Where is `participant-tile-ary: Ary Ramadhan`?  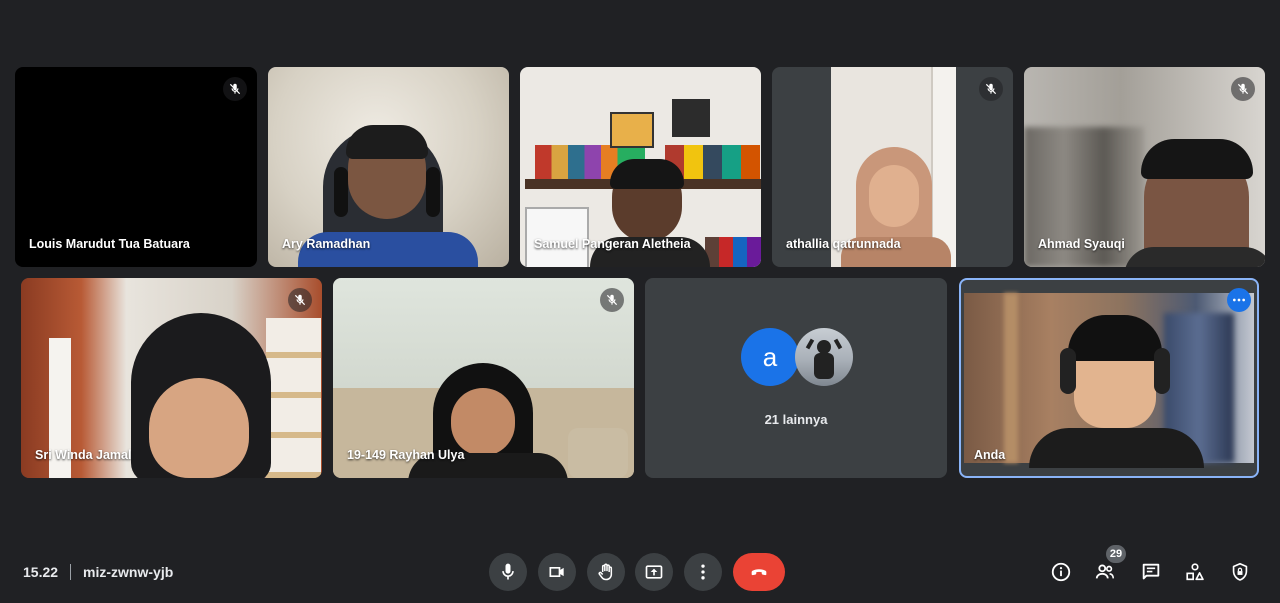
participant-tile-ary: Ary Ramadhan is located at coordinates (388, 167).